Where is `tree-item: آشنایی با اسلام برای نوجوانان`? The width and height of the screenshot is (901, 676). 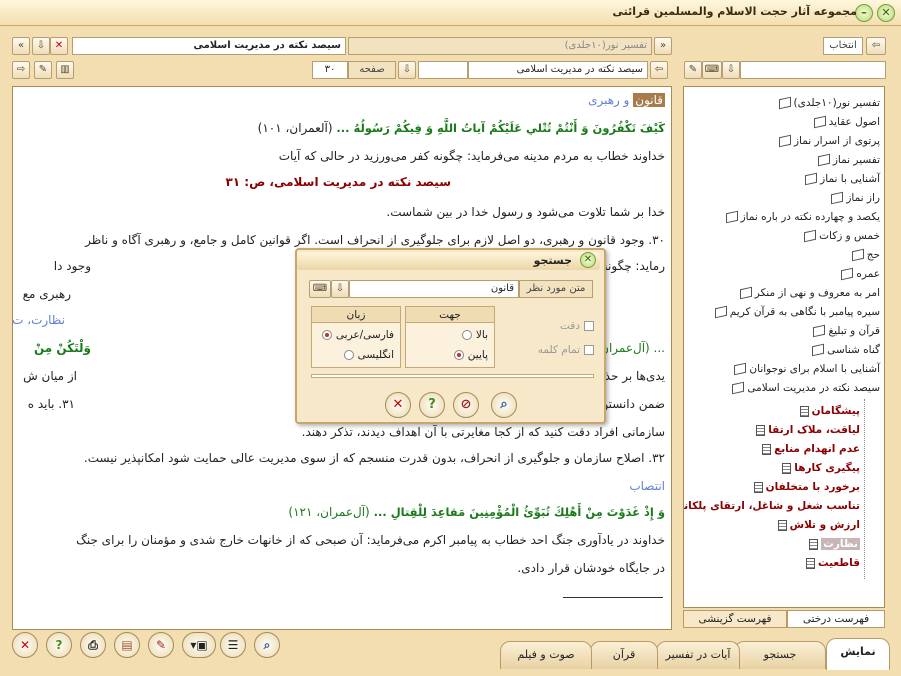
tree-item: آشنایی با اسلام برای نوجوانان is located at coordinates (807, 369).